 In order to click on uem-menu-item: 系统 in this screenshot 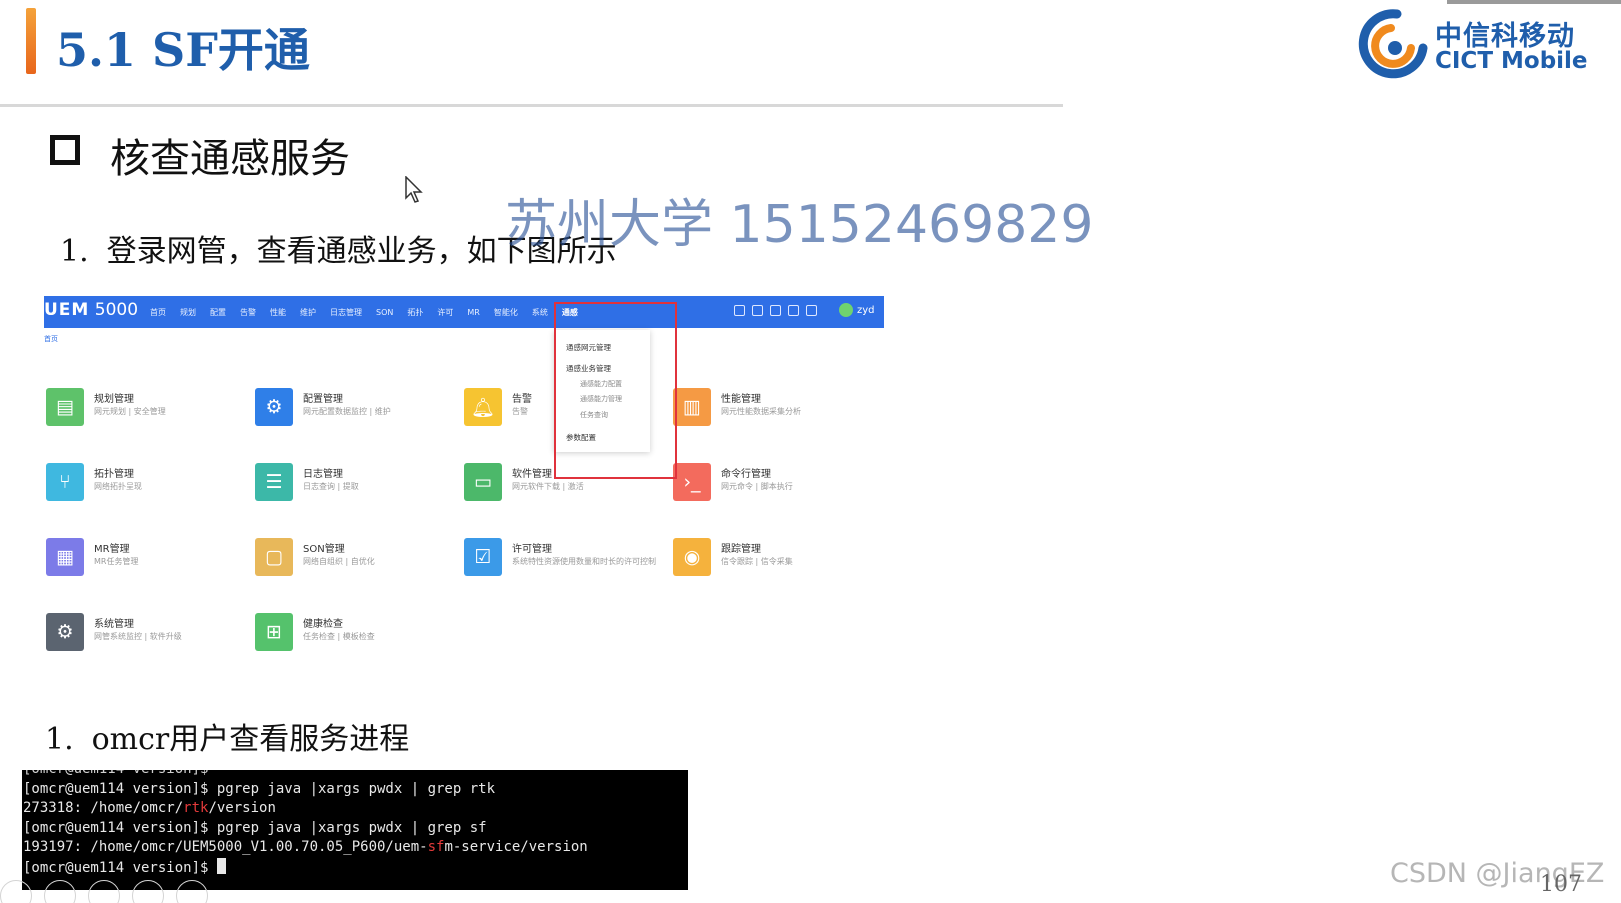, I will do `click(540, 312)`.